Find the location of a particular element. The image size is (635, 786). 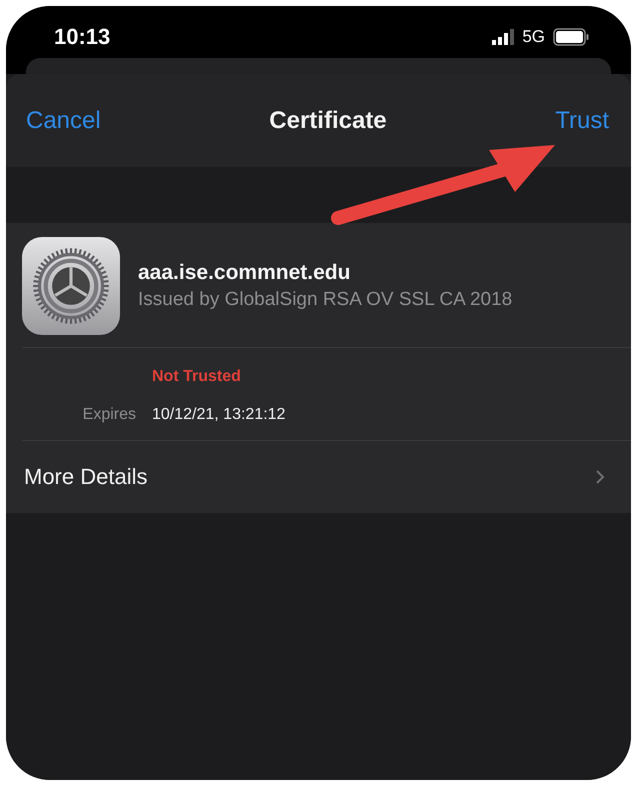

certificate-name: aaa.ise.commnet.edu is located at coordinates (245, 273).